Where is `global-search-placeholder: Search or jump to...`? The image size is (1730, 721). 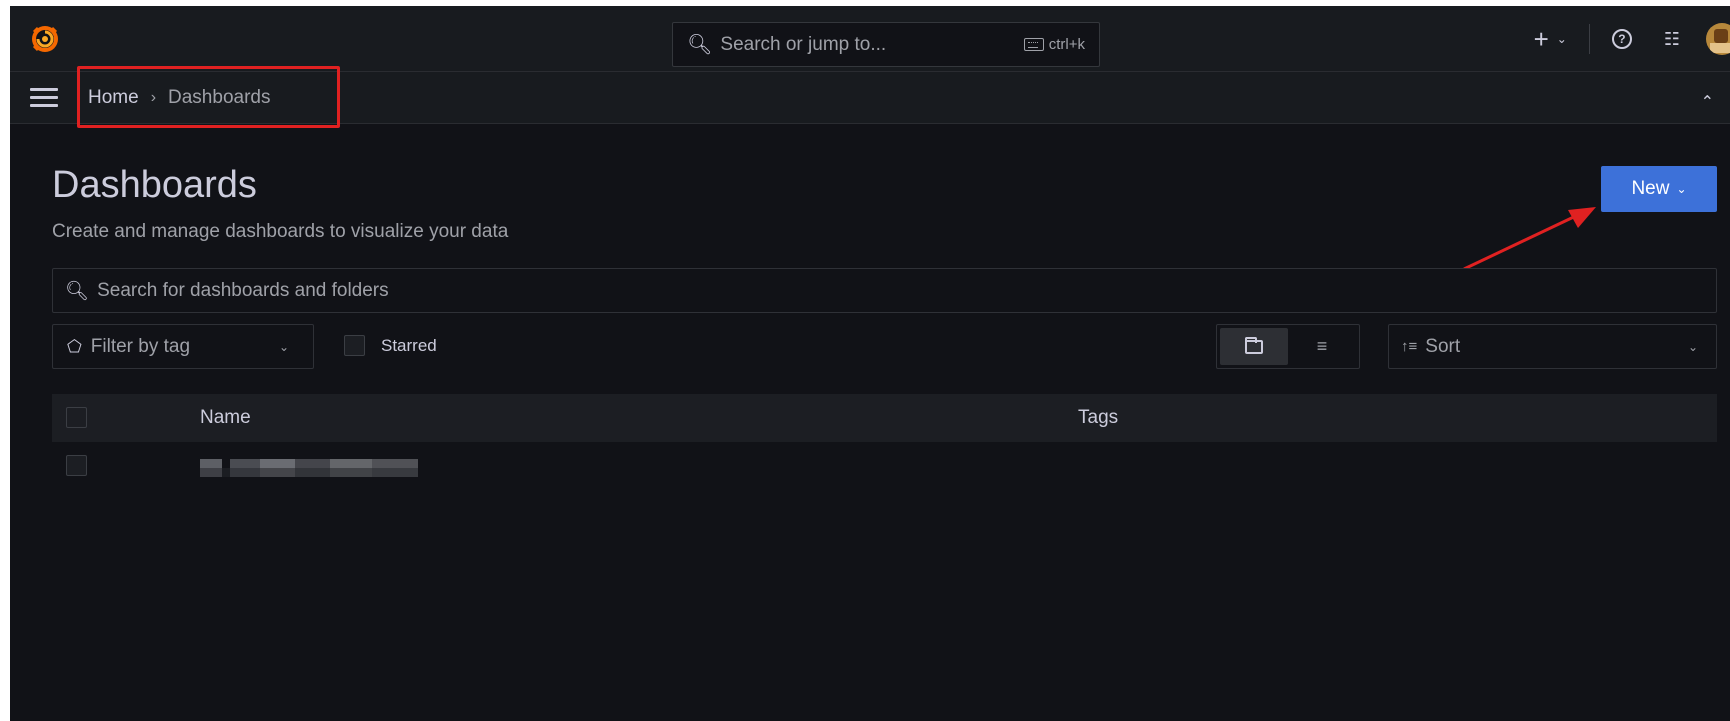 global-search-placeholder: Search or jump to... is located at coordinates (803, 44).